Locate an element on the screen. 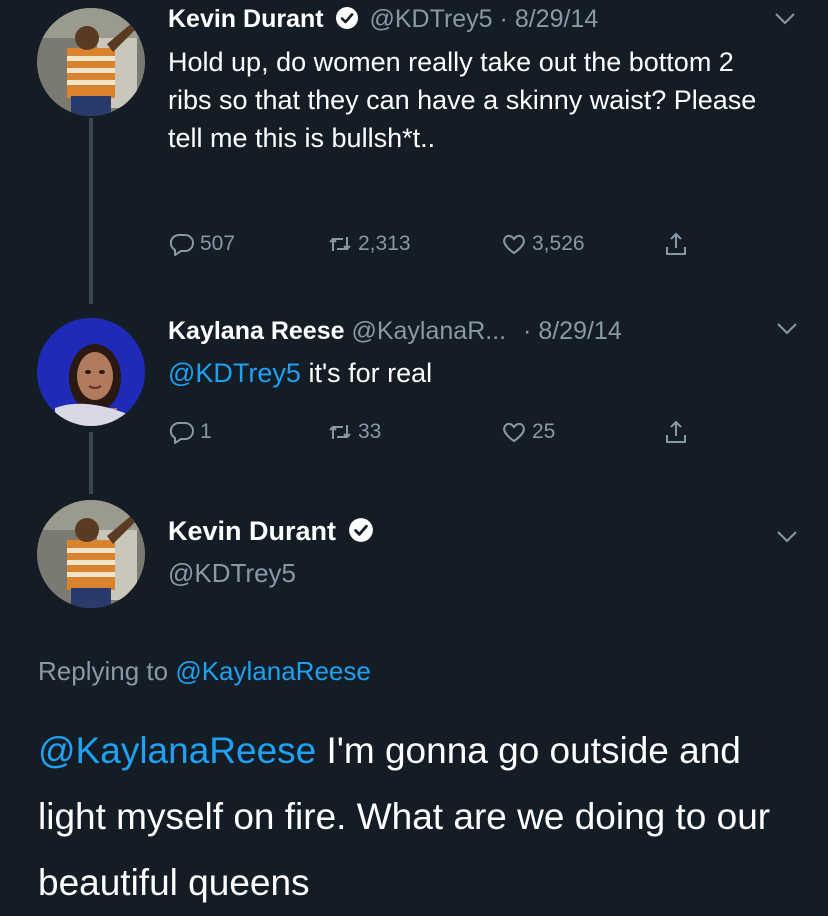  tweet1-header: Kevin Durant @KDTrey5 · 8/29/14 is located at coordinates (383, 19).